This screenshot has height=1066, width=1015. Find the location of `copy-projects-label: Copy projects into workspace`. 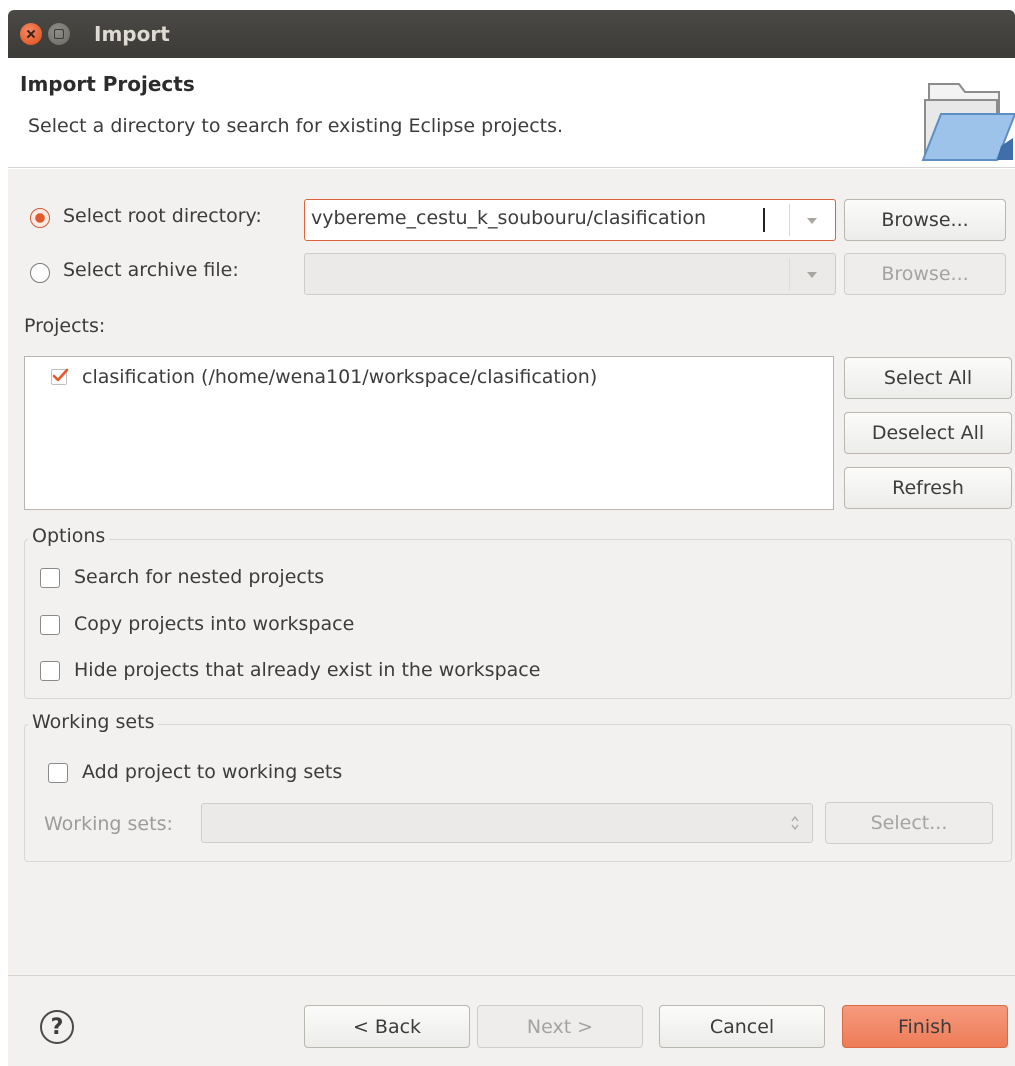

copy-projects-label: Copy projects into workspace is located at coordinates (214, 624).